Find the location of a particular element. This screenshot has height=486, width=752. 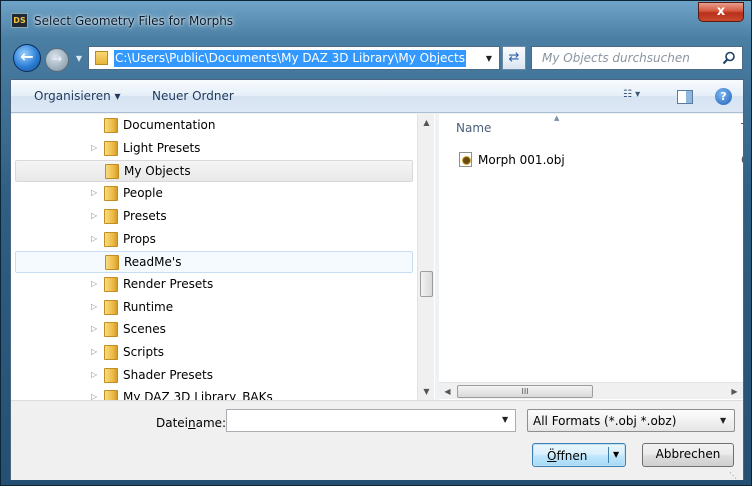

recent-locations-dropdown-icon: ▼ is located at coordinates (79, 59).